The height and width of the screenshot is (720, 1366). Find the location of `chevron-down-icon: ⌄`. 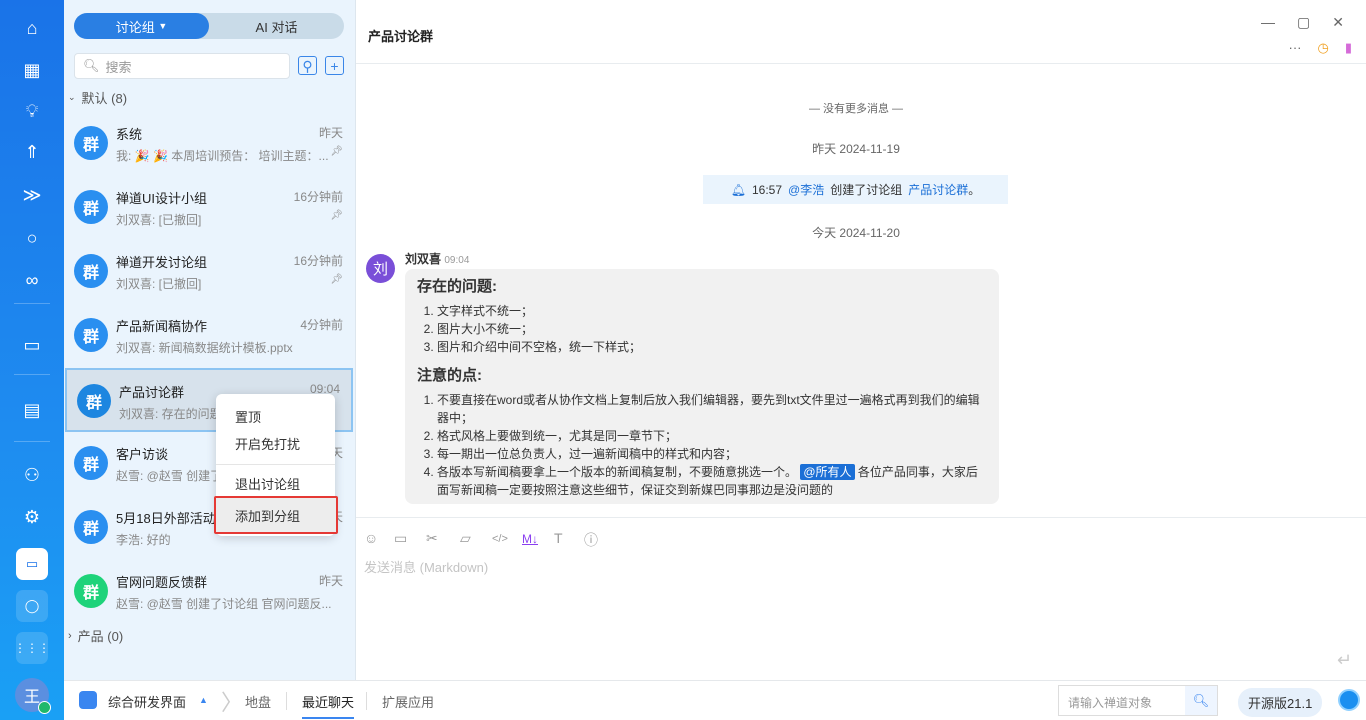

chevron-down-icon: ⌄ is located at coordinates (72, 97).